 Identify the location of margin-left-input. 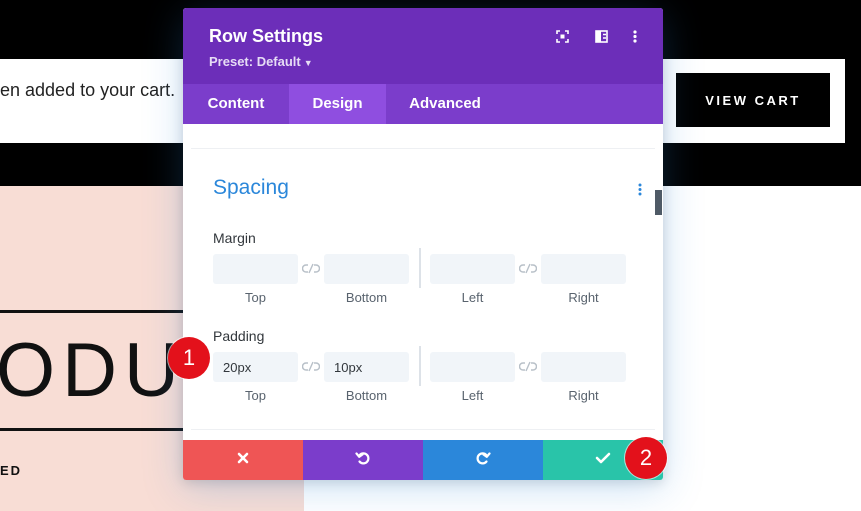
(472, 269).